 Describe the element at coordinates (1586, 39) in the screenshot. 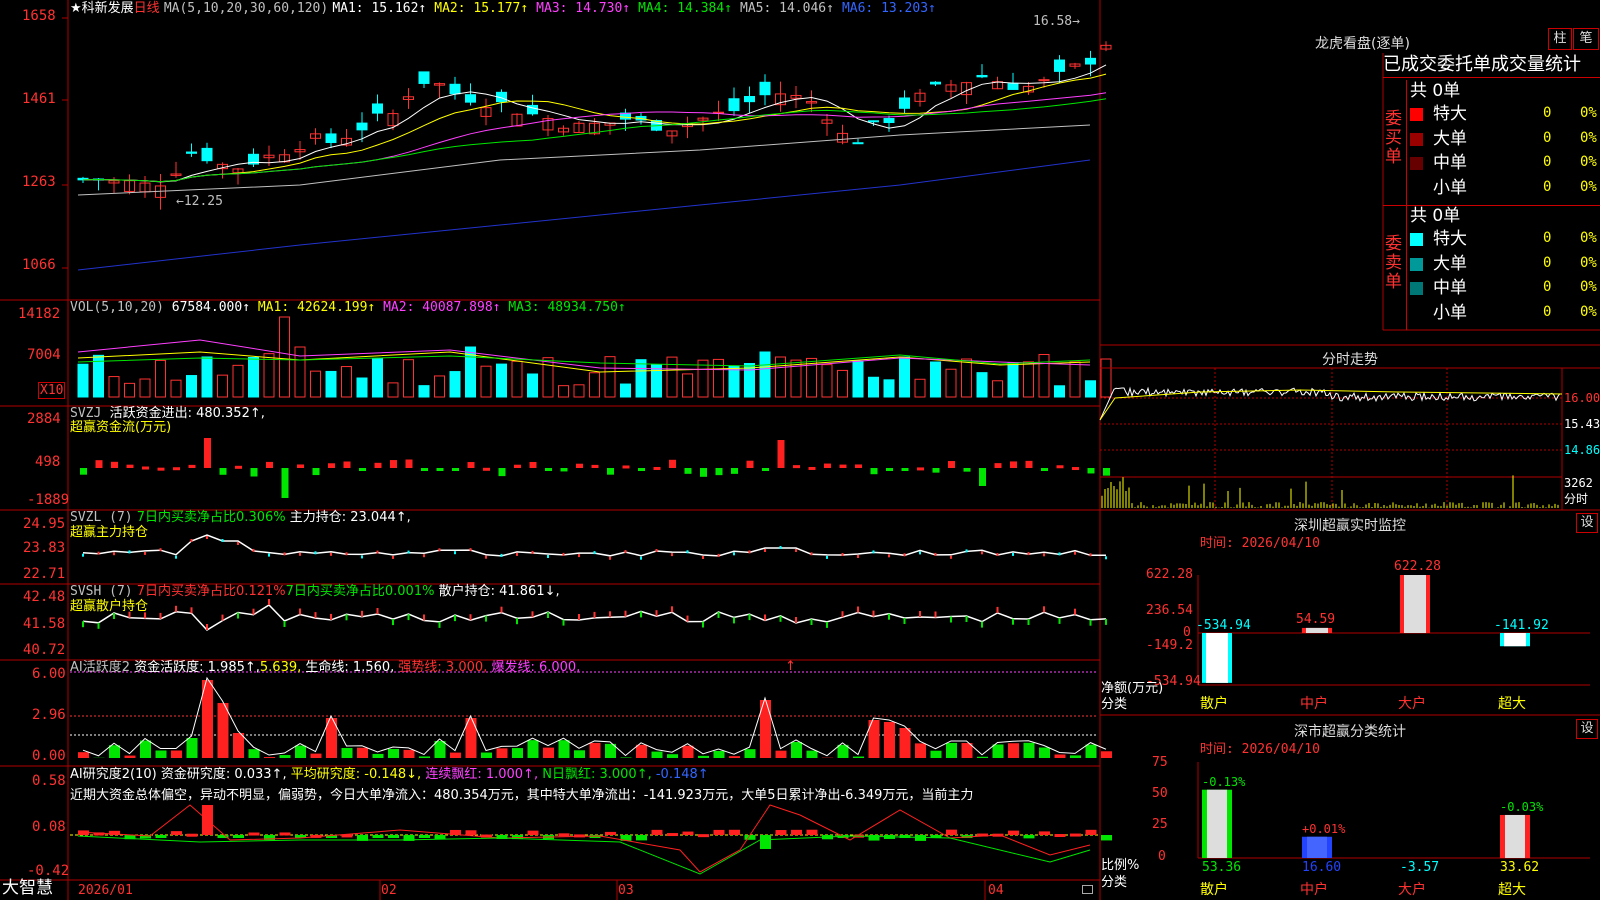

I see `pen-view-button: 笔` at that location.